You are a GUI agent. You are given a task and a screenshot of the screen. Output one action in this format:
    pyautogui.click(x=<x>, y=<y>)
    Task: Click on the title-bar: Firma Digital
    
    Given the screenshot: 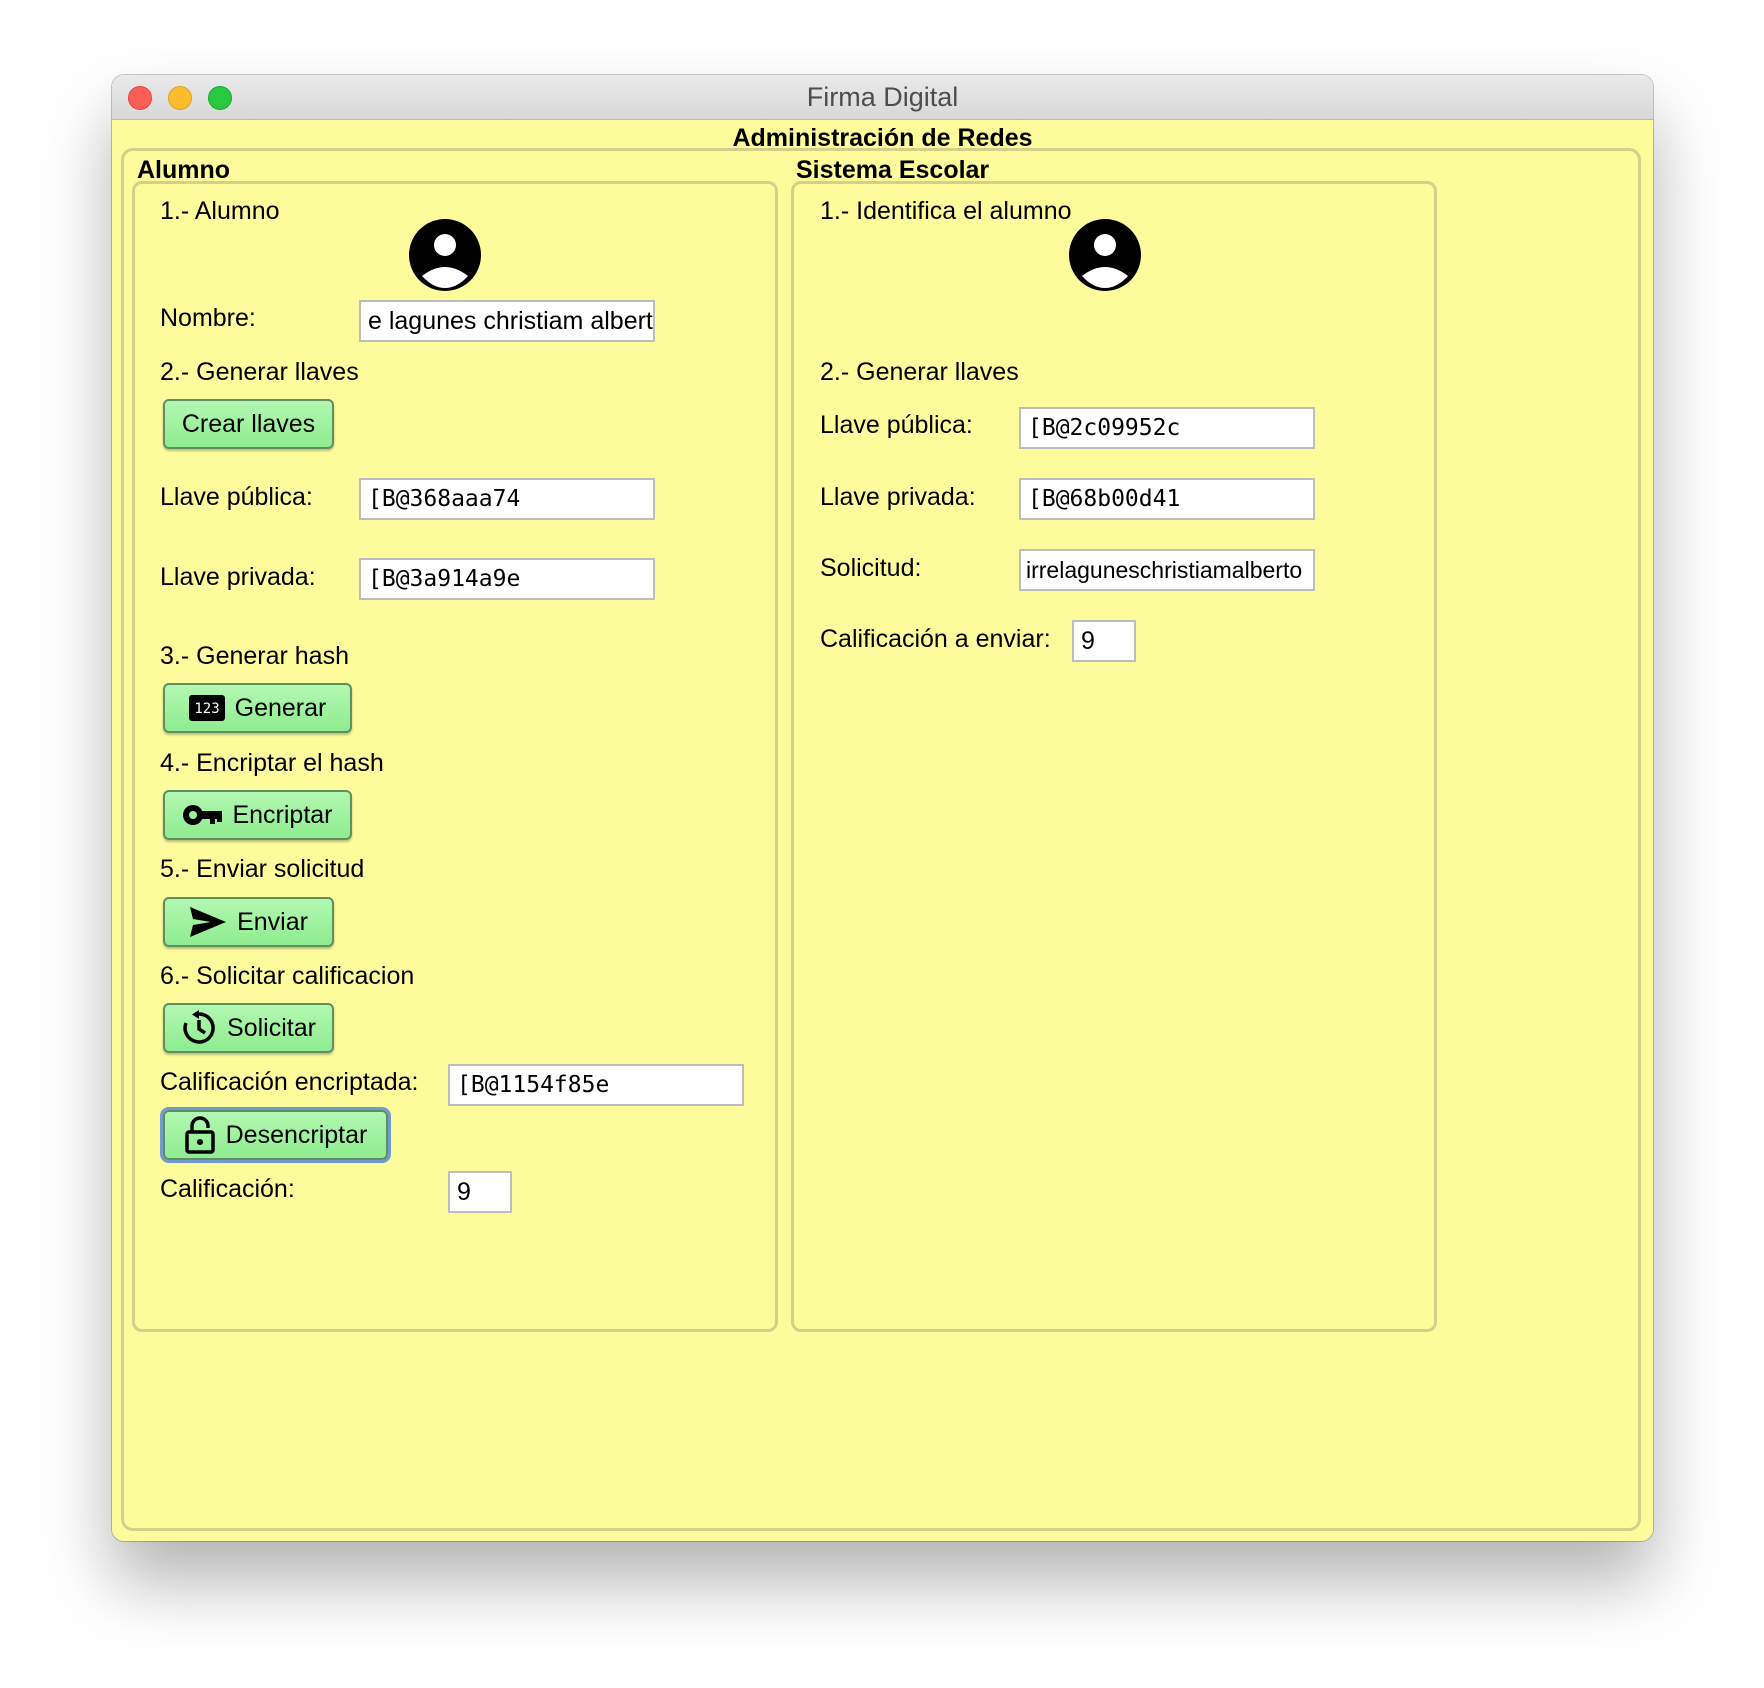 What is the action you would take?
    pyautogui.click(x=882, y=97)
    